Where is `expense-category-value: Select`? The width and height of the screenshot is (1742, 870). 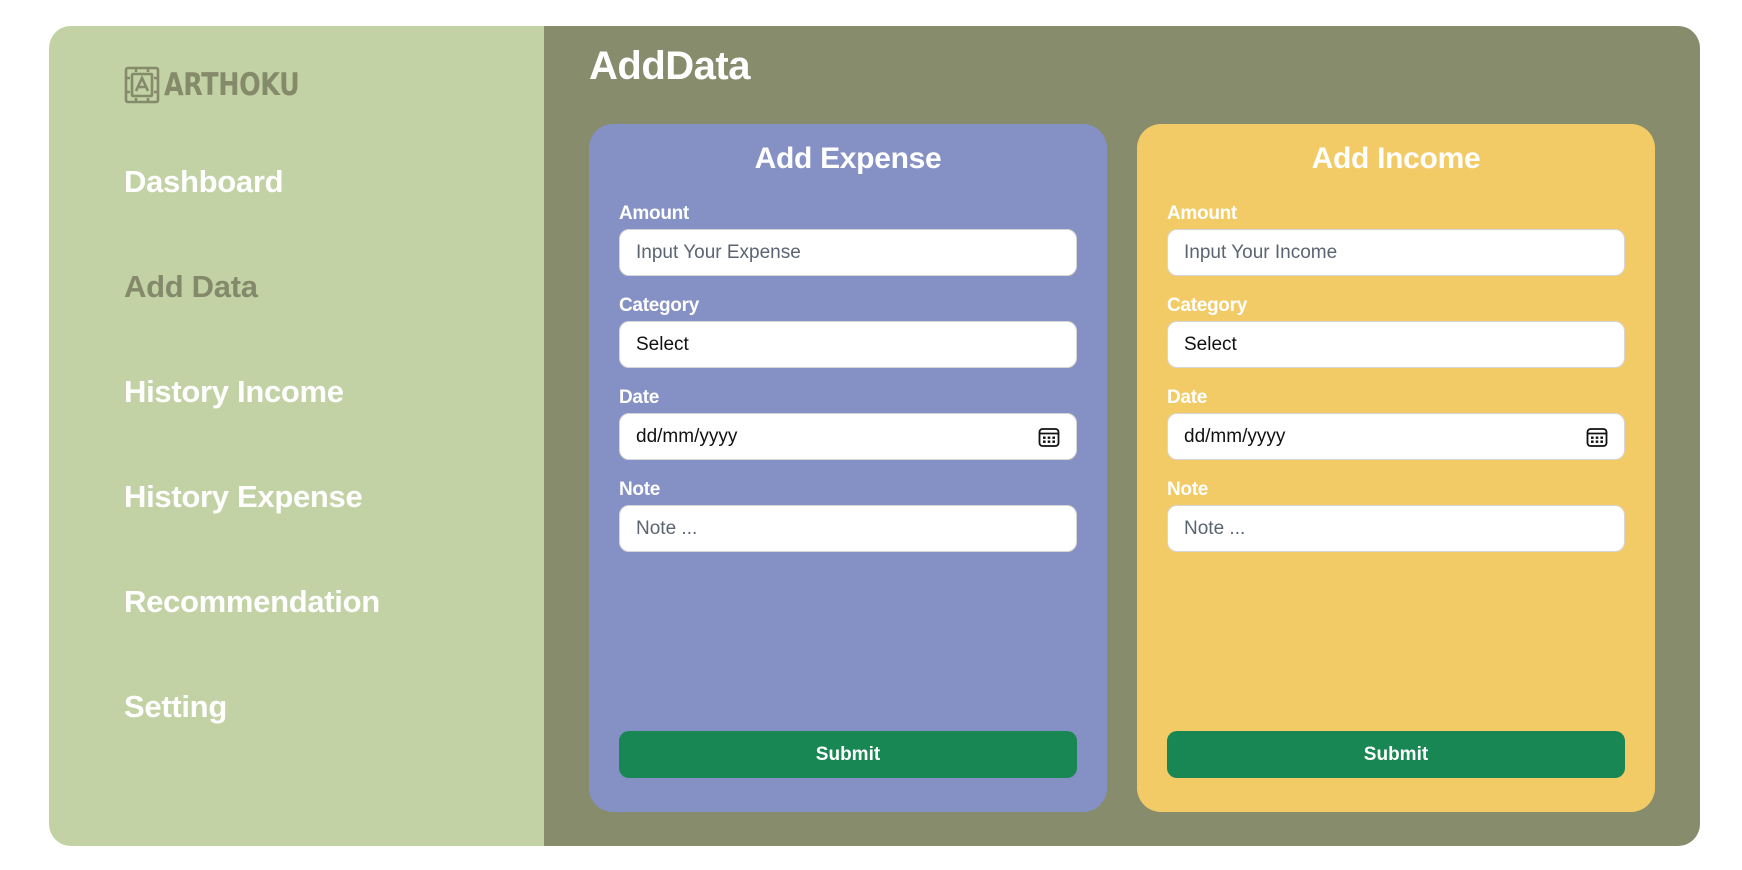
expense-category-value: Select is located at coordinates (662, 344).